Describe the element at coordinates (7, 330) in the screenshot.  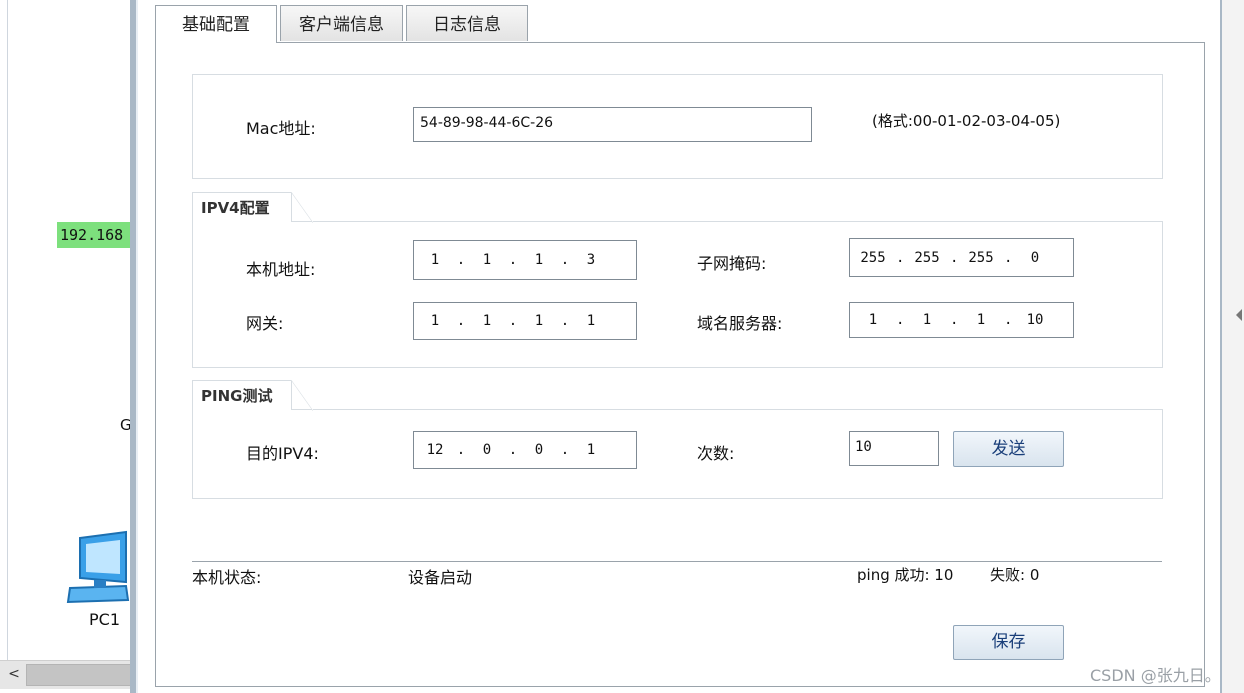
I see `canvas-edge` at that location.